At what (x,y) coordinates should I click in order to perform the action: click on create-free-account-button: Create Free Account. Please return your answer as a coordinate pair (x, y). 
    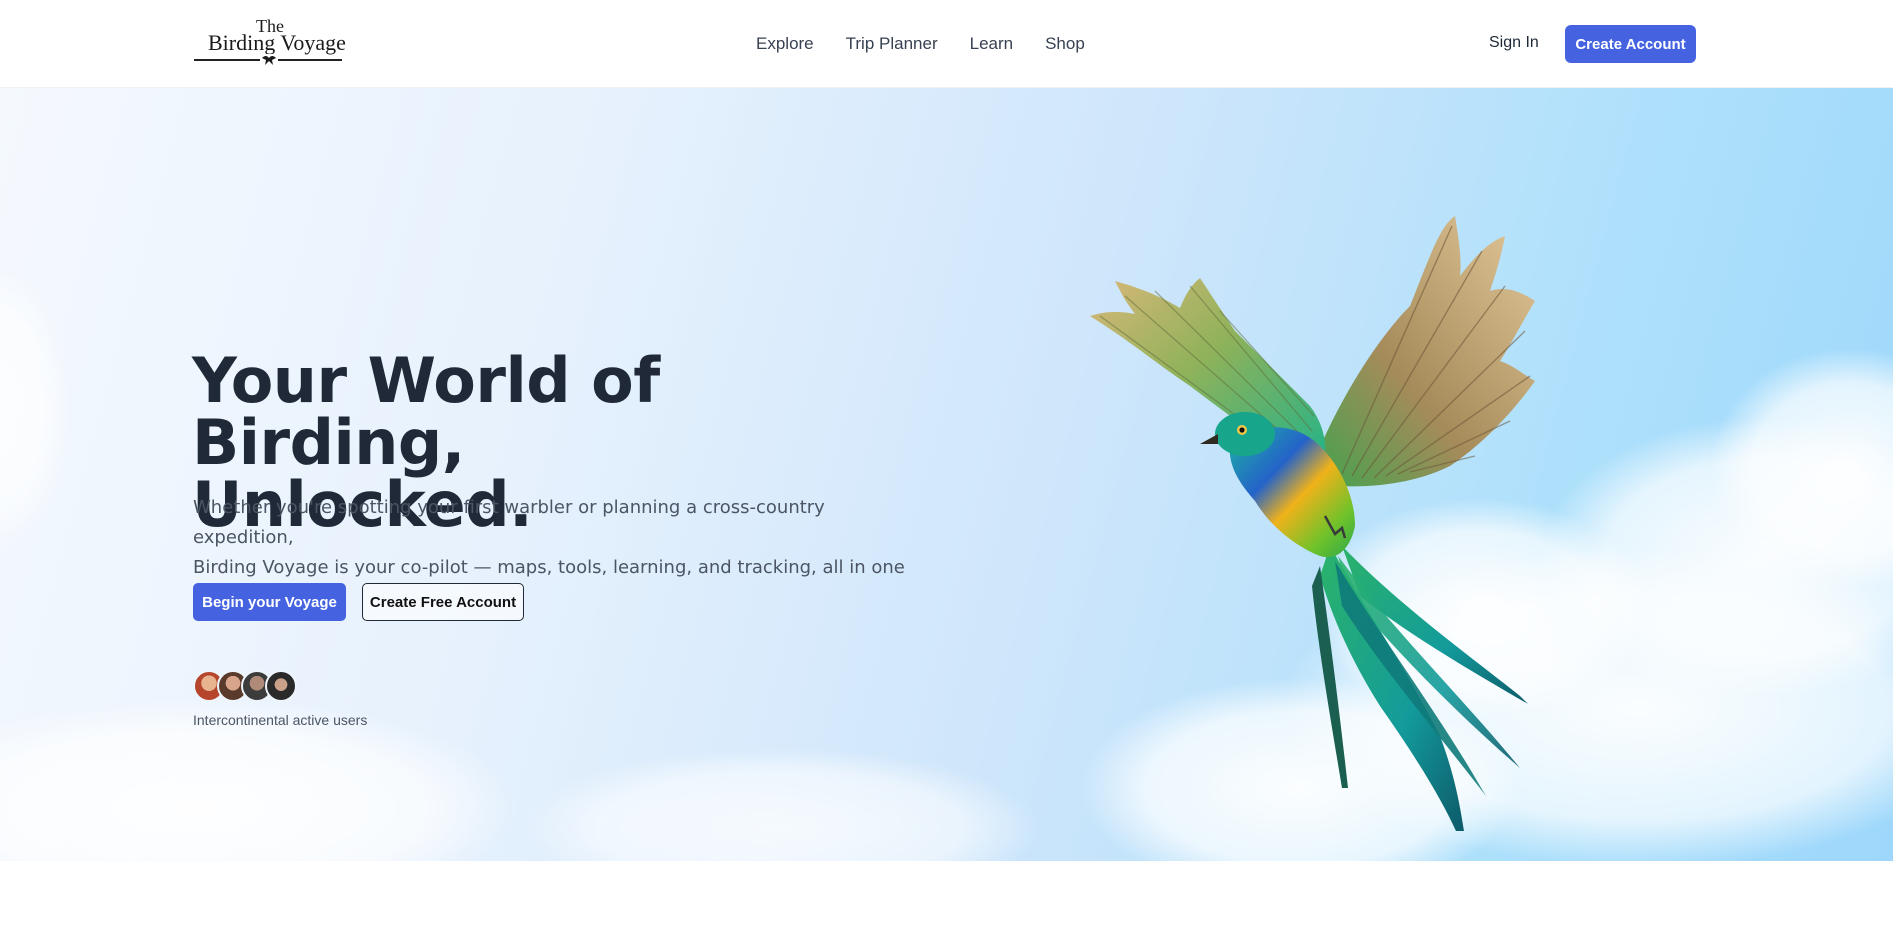
    Looking at the image, I should click on (443, 602).